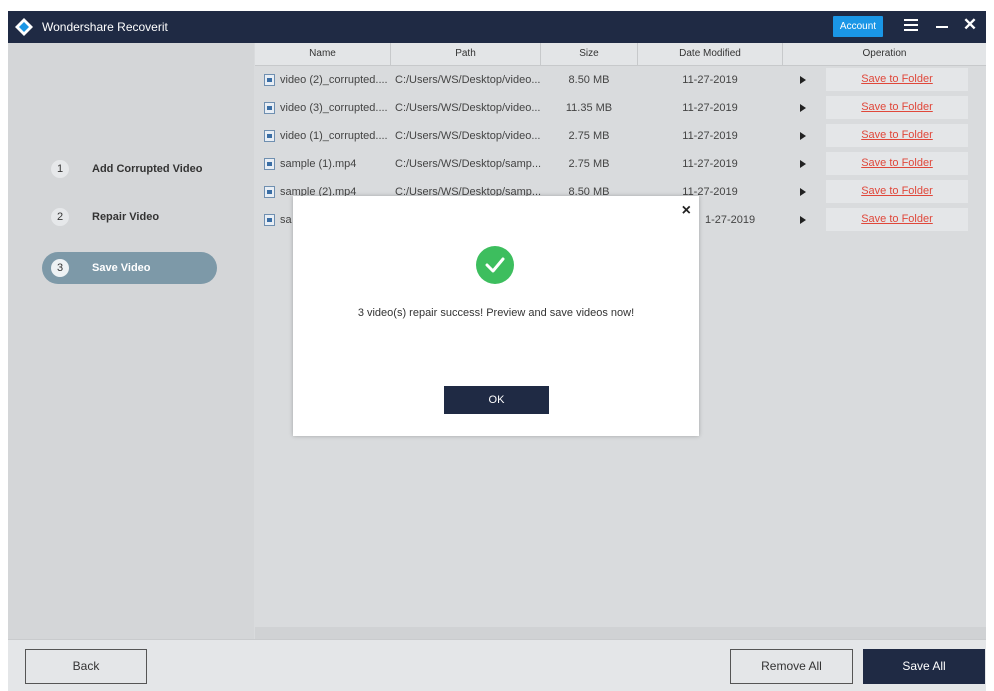  I want to click on step-add-corrupted-video: 1 Add Corrupted Video, so click(129, 169).